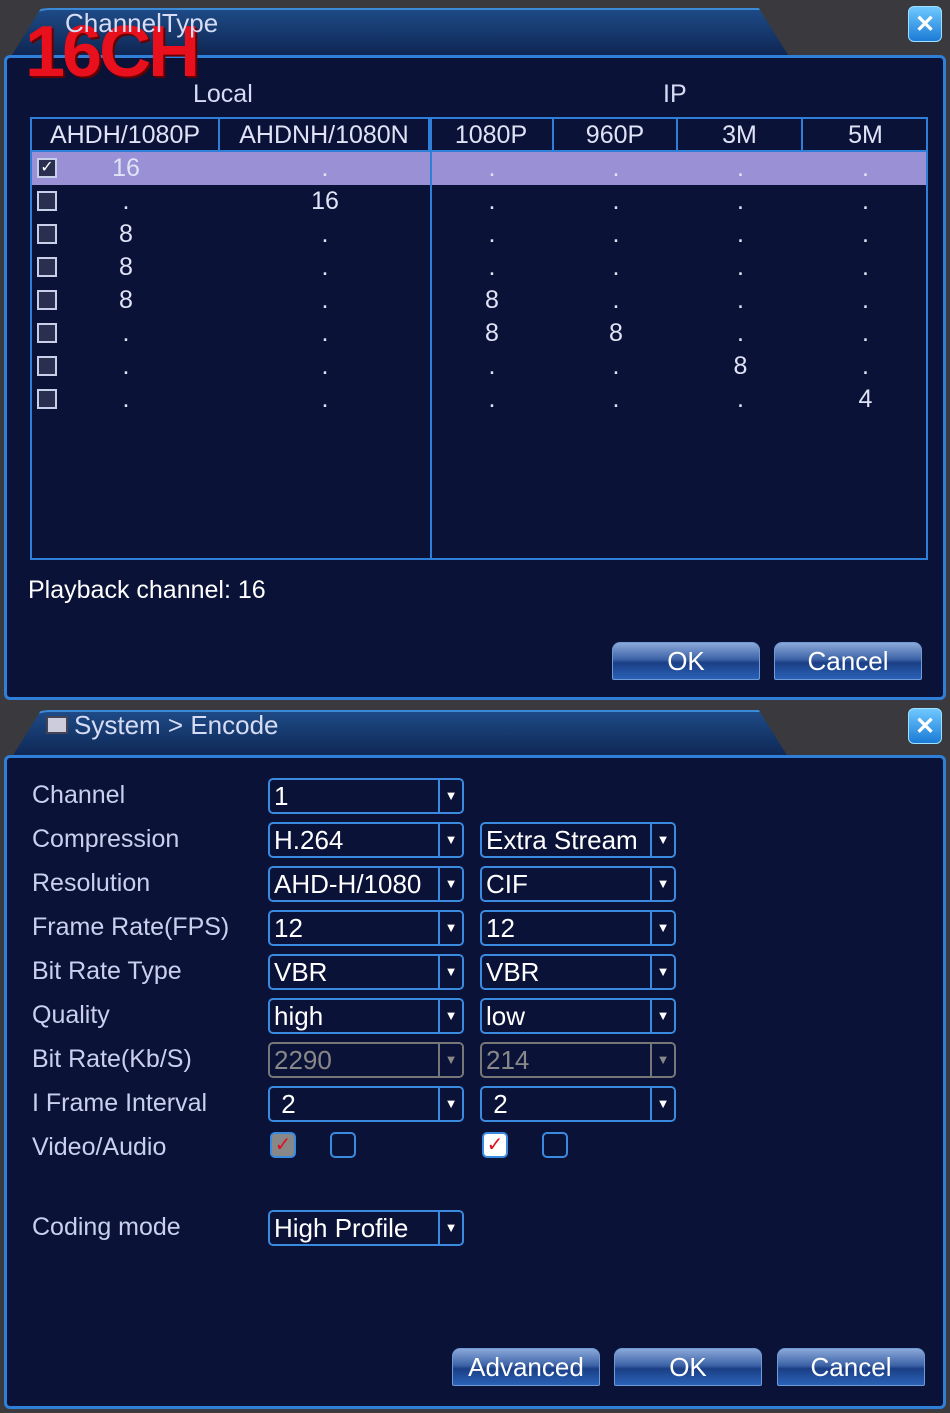 Image resolution: width=950 pixels, height=1413 pixels. I want to click on main-stream-select: 1 ▼, so click(366, 796).